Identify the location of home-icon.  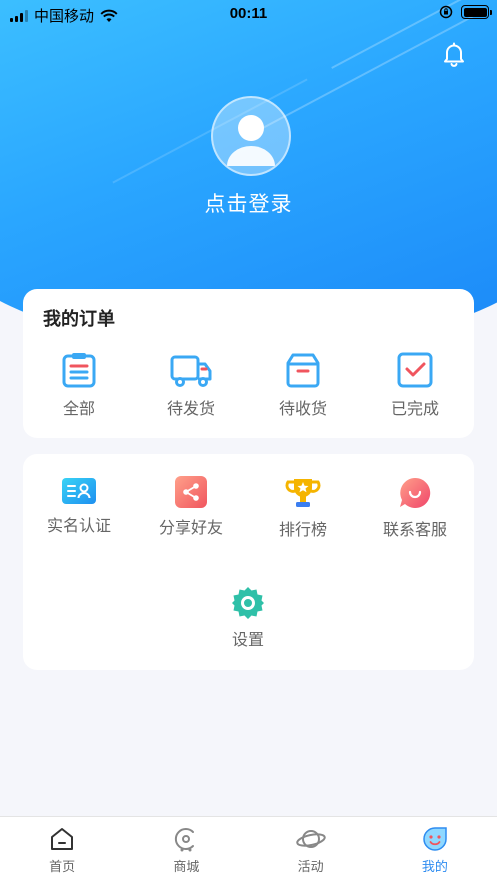
(62, 839).